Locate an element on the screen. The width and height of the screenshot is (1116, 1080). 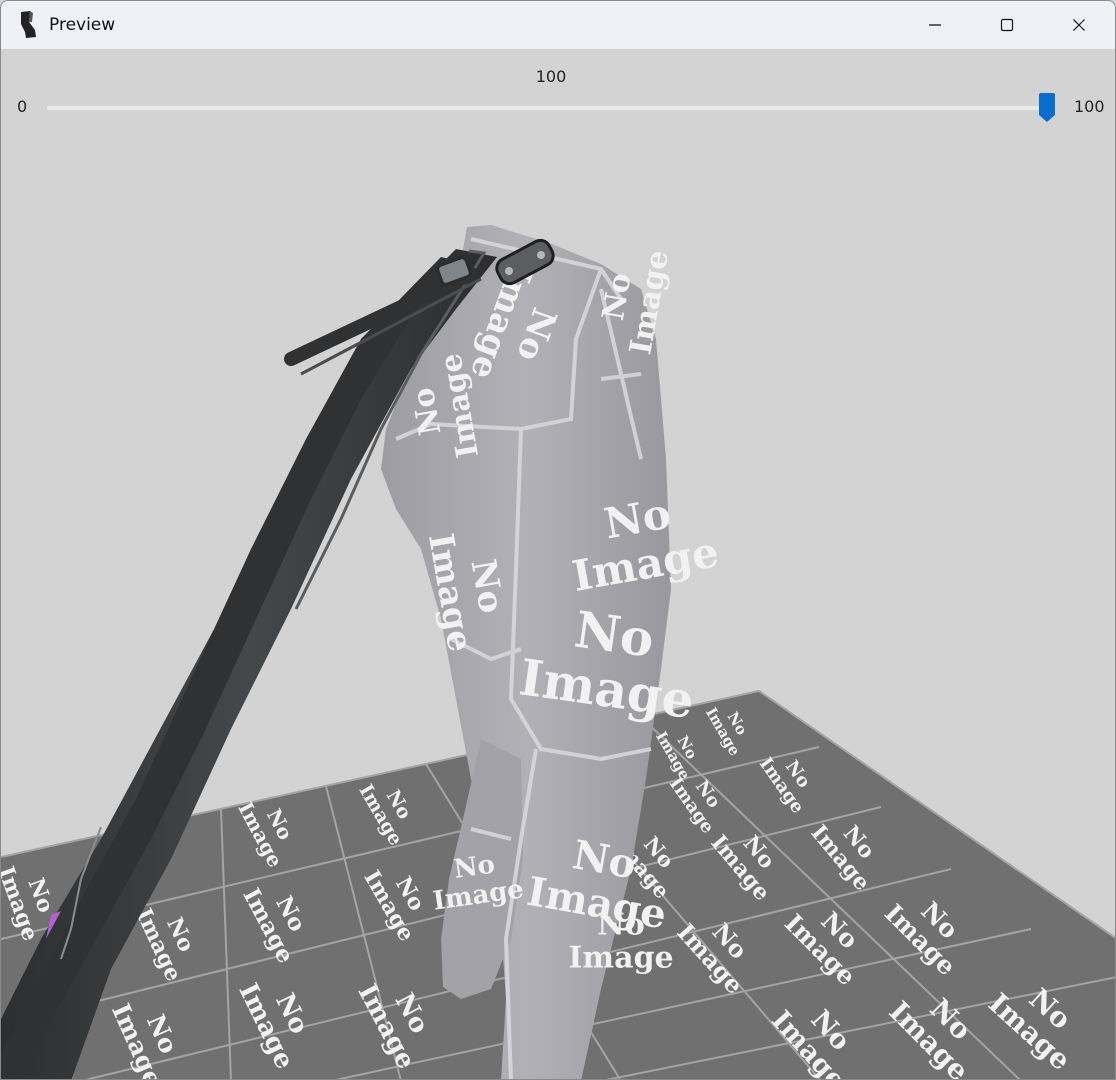
boot-icon is located at coordinates (27, 25).